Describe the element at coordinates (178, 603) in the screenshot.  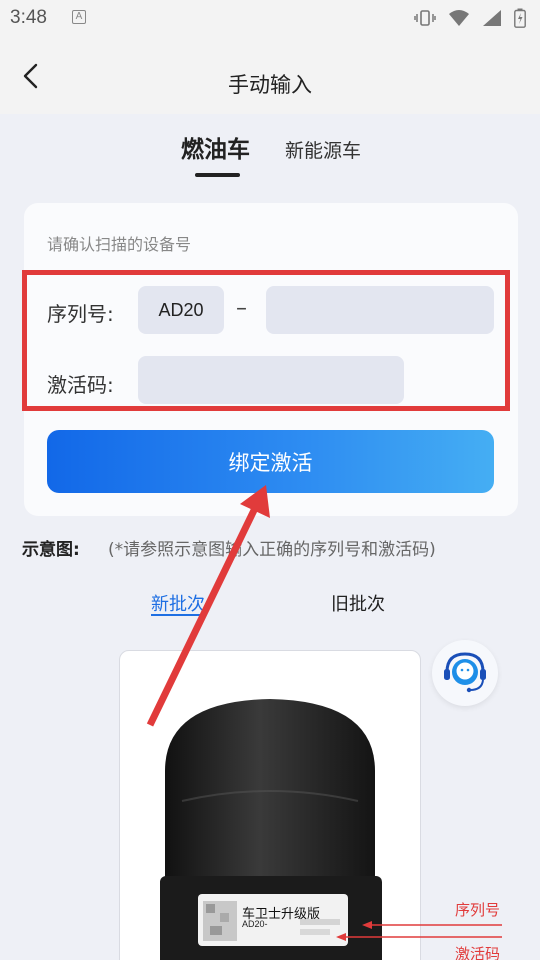
I see `tab-new-batch: 新批次` at that location.